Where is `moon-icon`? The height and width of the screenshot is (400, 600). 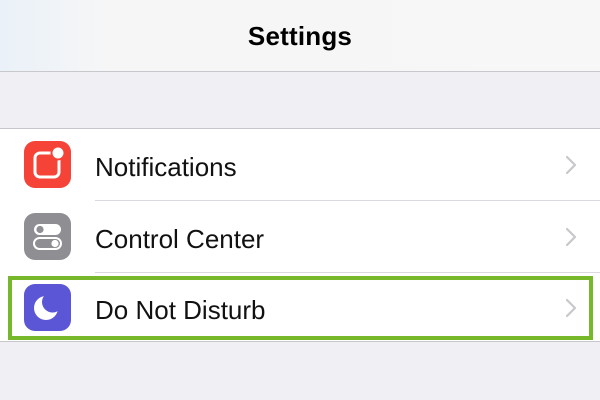 moon-icon is located at coordinates (47, 307).